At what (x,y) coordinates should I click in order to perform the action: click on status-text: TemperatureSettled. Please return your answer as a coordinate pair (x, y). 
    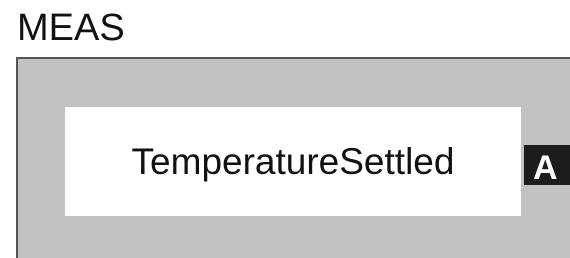
    Looking at the image, I should click on (293, 161).